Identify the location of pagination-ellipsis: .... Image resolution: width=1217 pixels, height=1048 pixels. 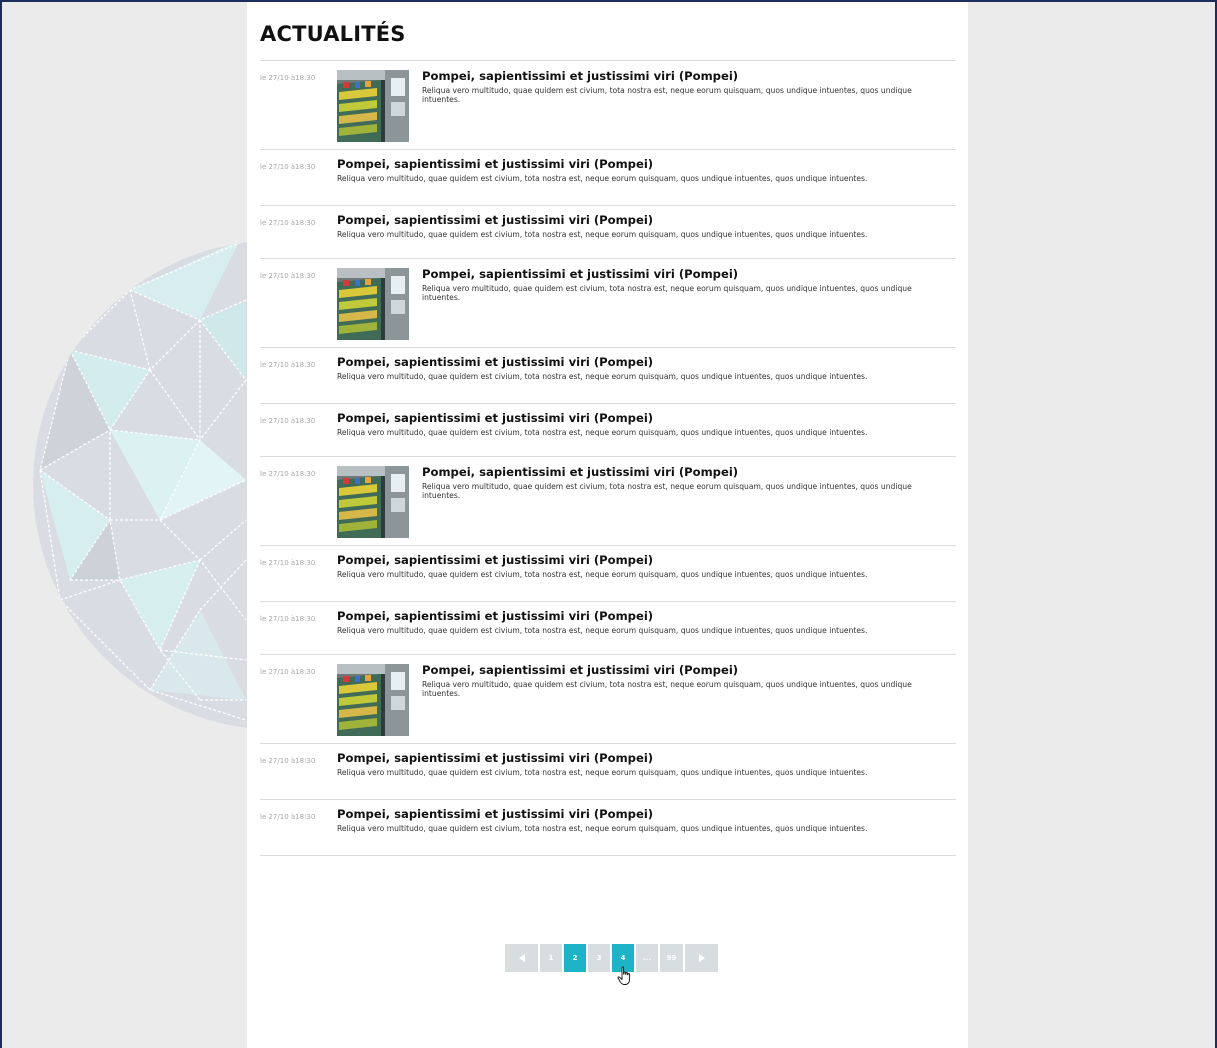
(647, 958).